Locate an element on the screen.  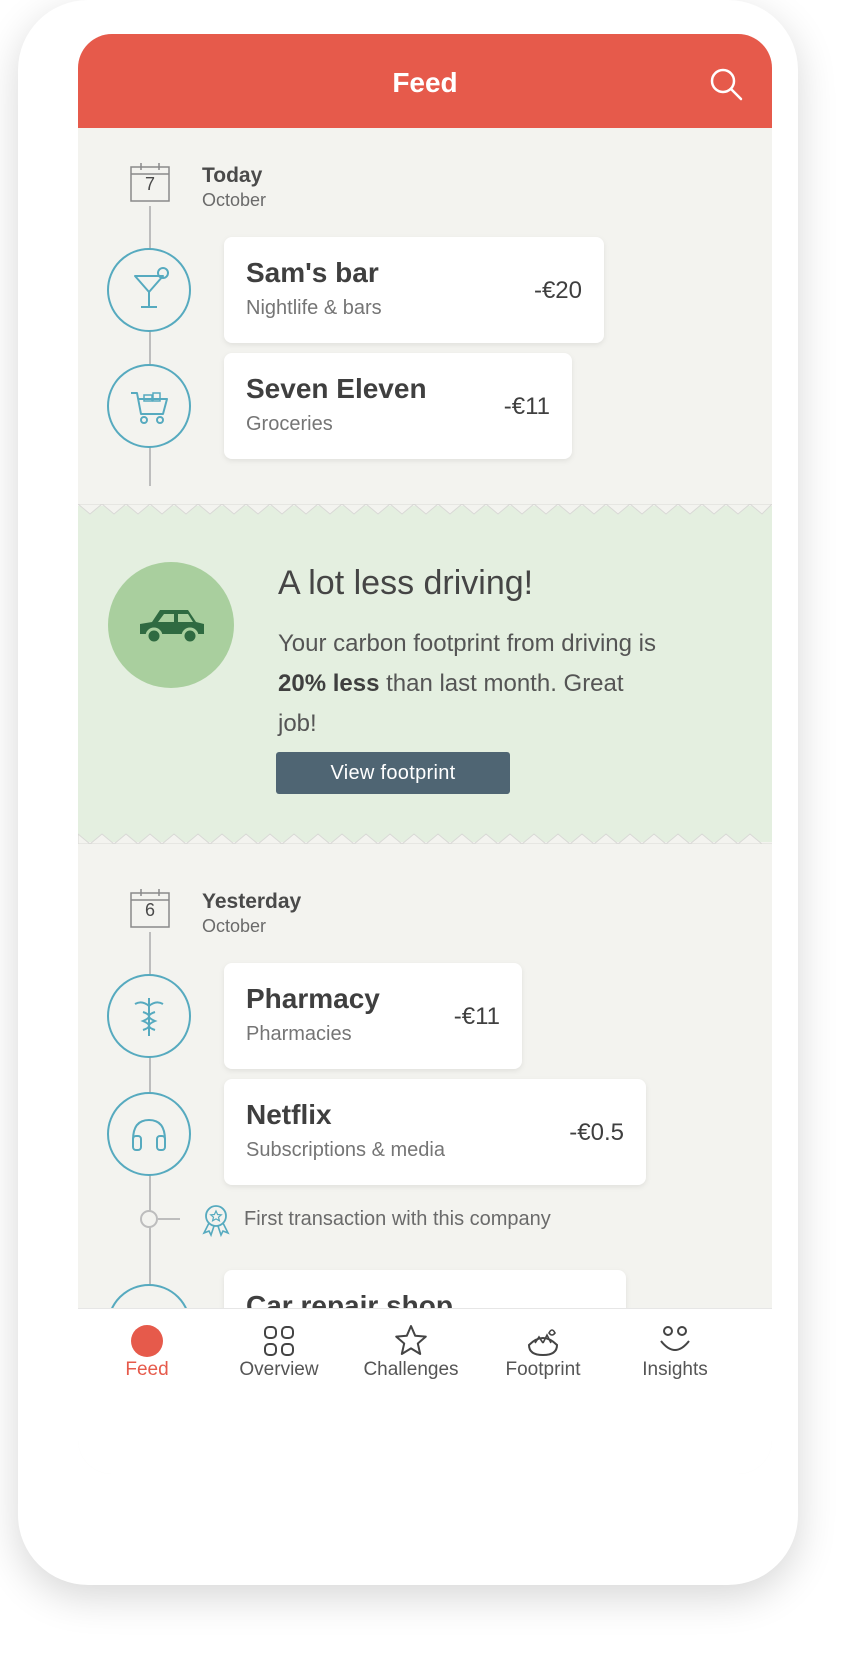
calendar-day-number: 7 is located at coordinates (149, 184).